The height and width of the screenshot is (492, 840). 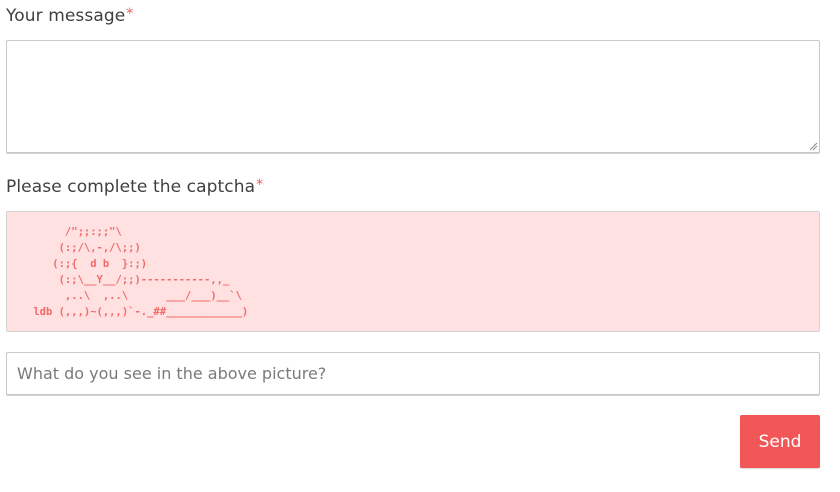 What do you see at coordinates (780, 441) in the screenshot?
I see `send-button: Send` at bounding box center [780, 441].